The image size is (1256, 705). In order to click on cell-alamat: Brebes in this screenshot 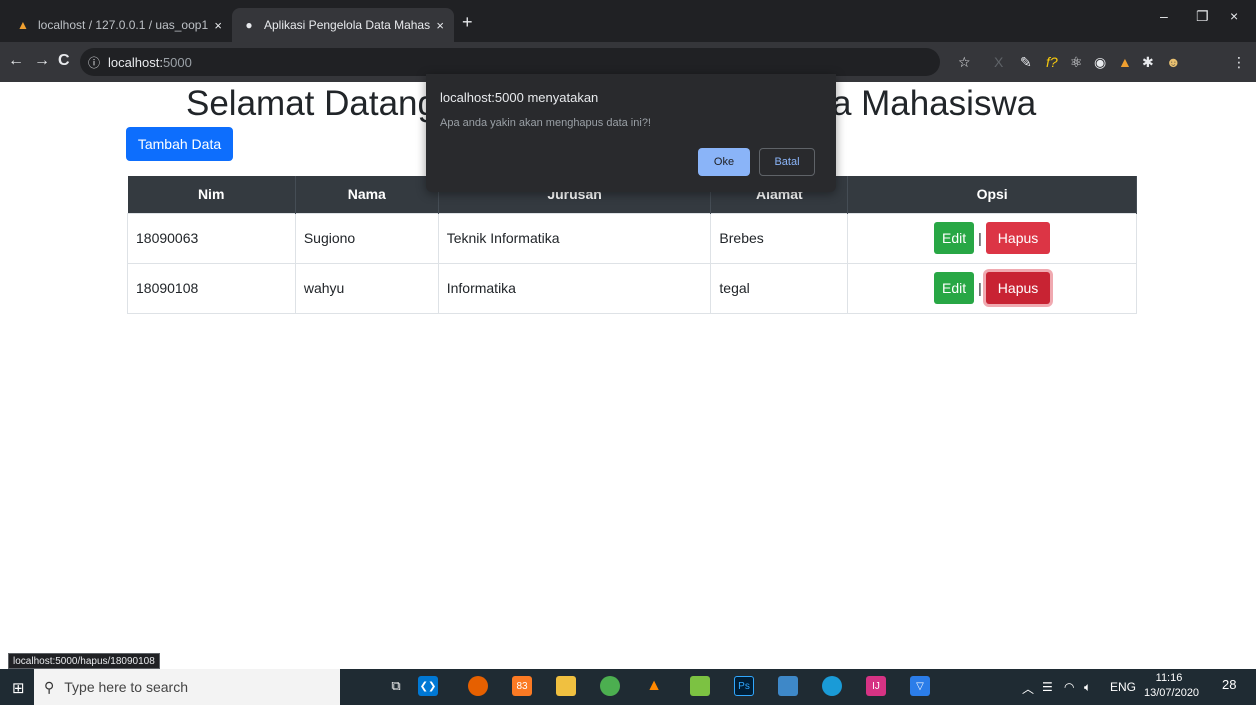, I will do `click(779, 238)`.